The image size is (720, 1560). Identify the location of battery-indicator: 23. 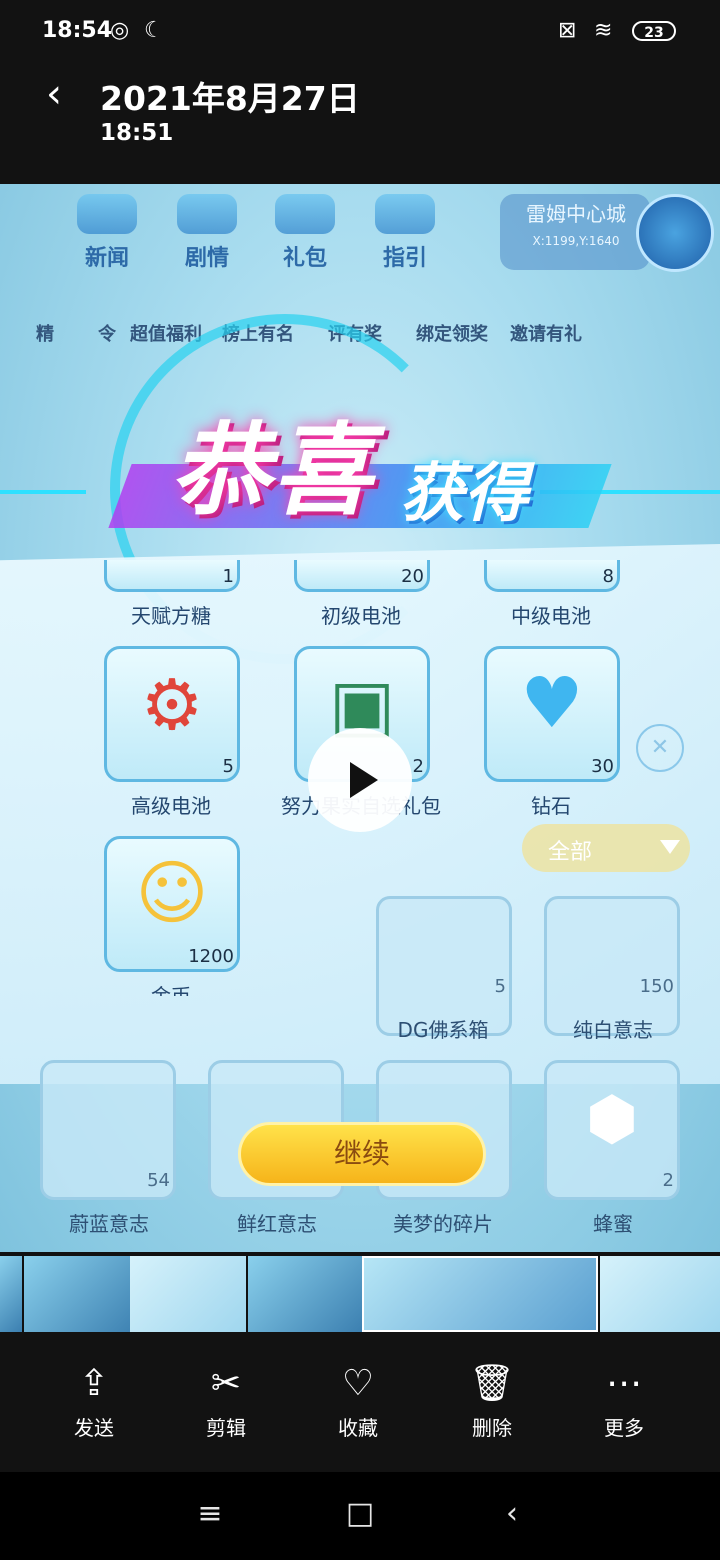
(654, 31).